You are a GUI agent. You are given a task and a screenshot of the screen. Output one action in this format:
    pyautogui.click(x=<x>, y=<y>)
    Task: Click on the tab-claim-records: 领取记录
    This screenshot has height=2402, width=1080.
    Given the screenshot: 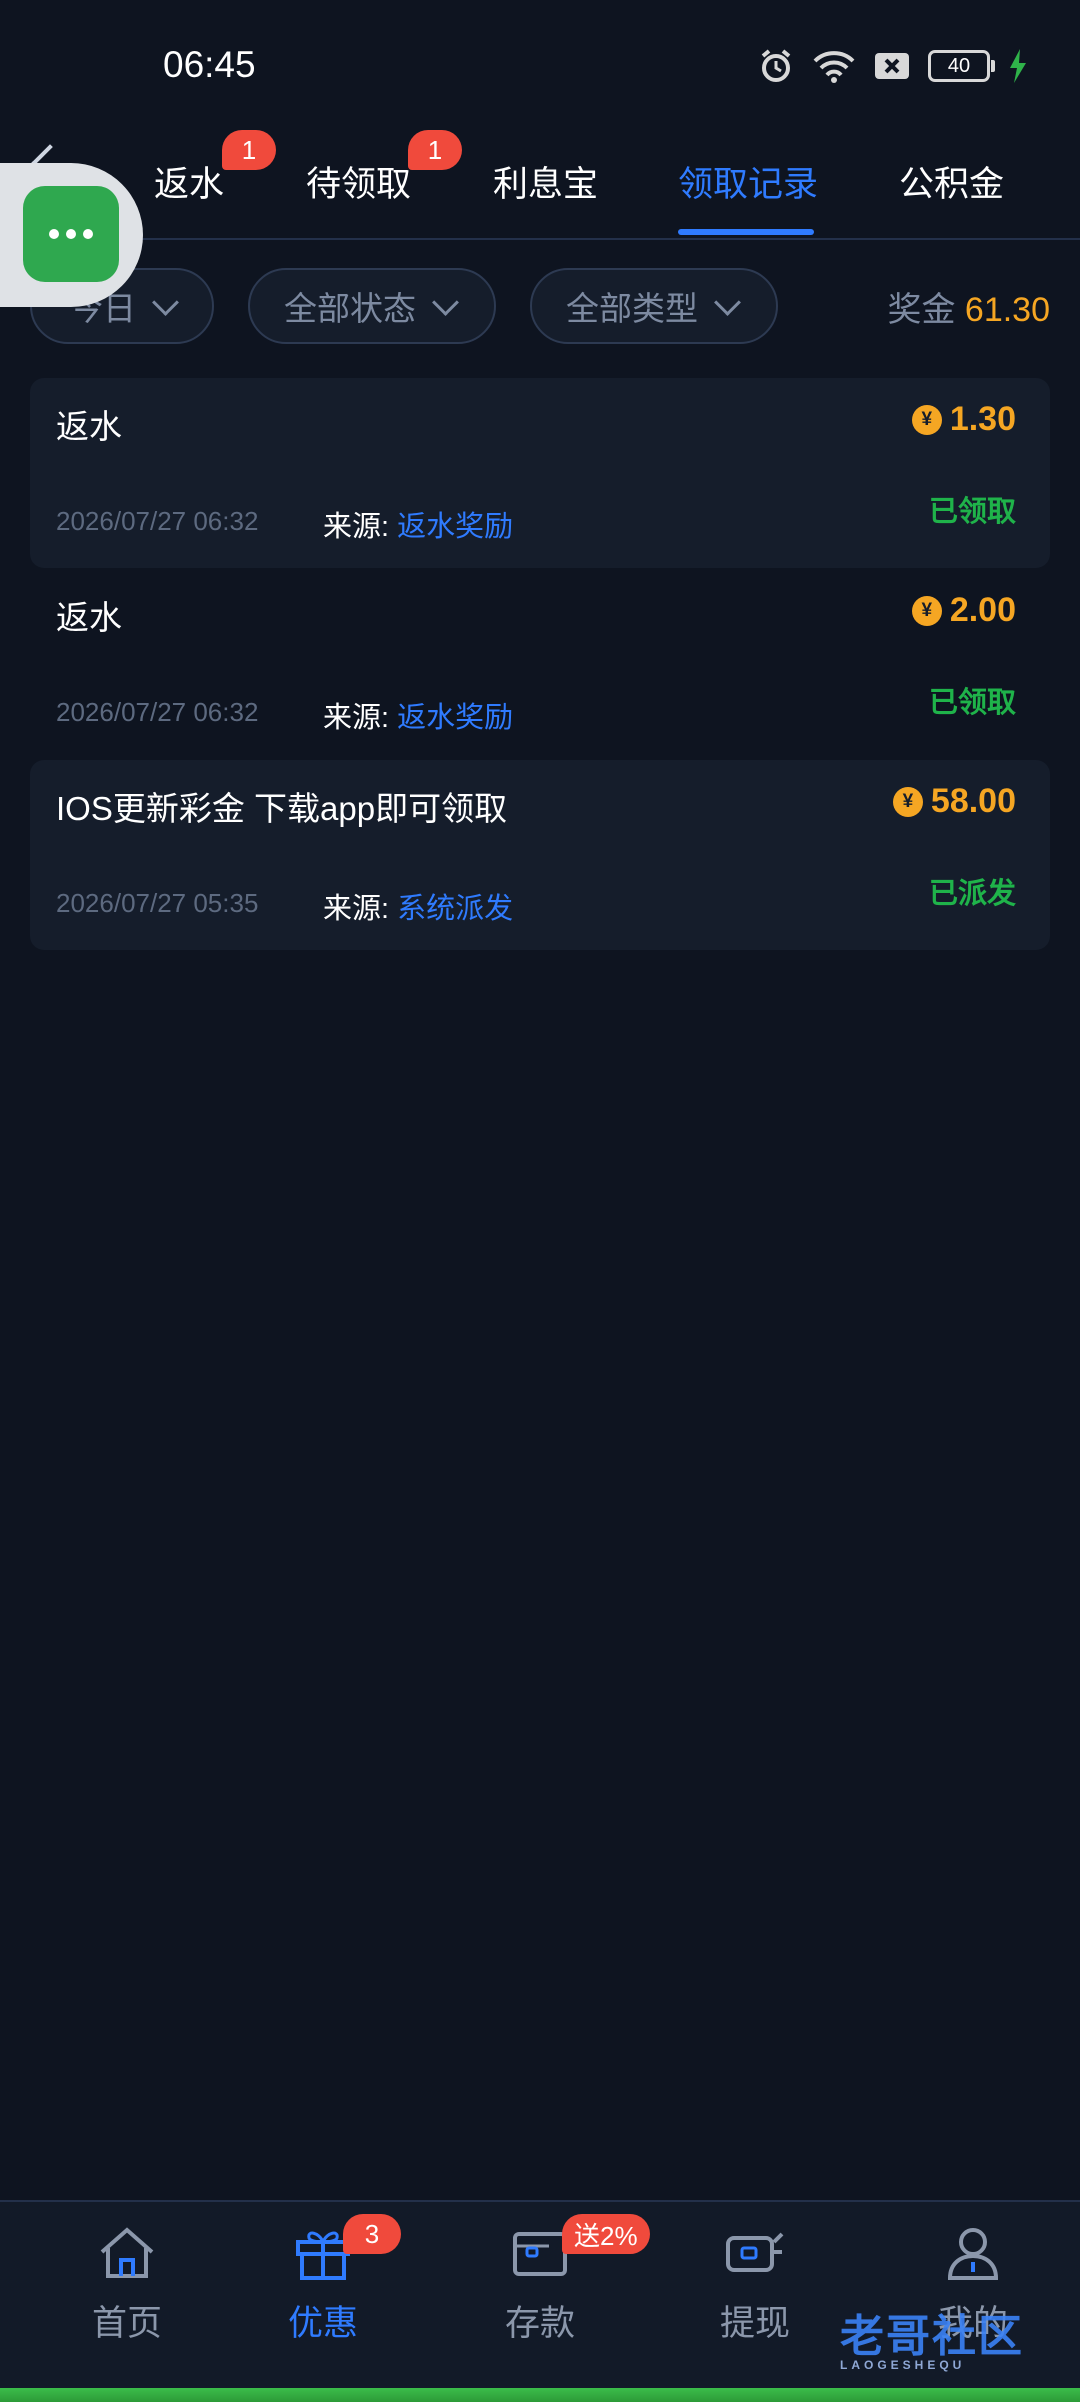 What is the action you would take?
    pyautogui.click(x=748, y=181)
    